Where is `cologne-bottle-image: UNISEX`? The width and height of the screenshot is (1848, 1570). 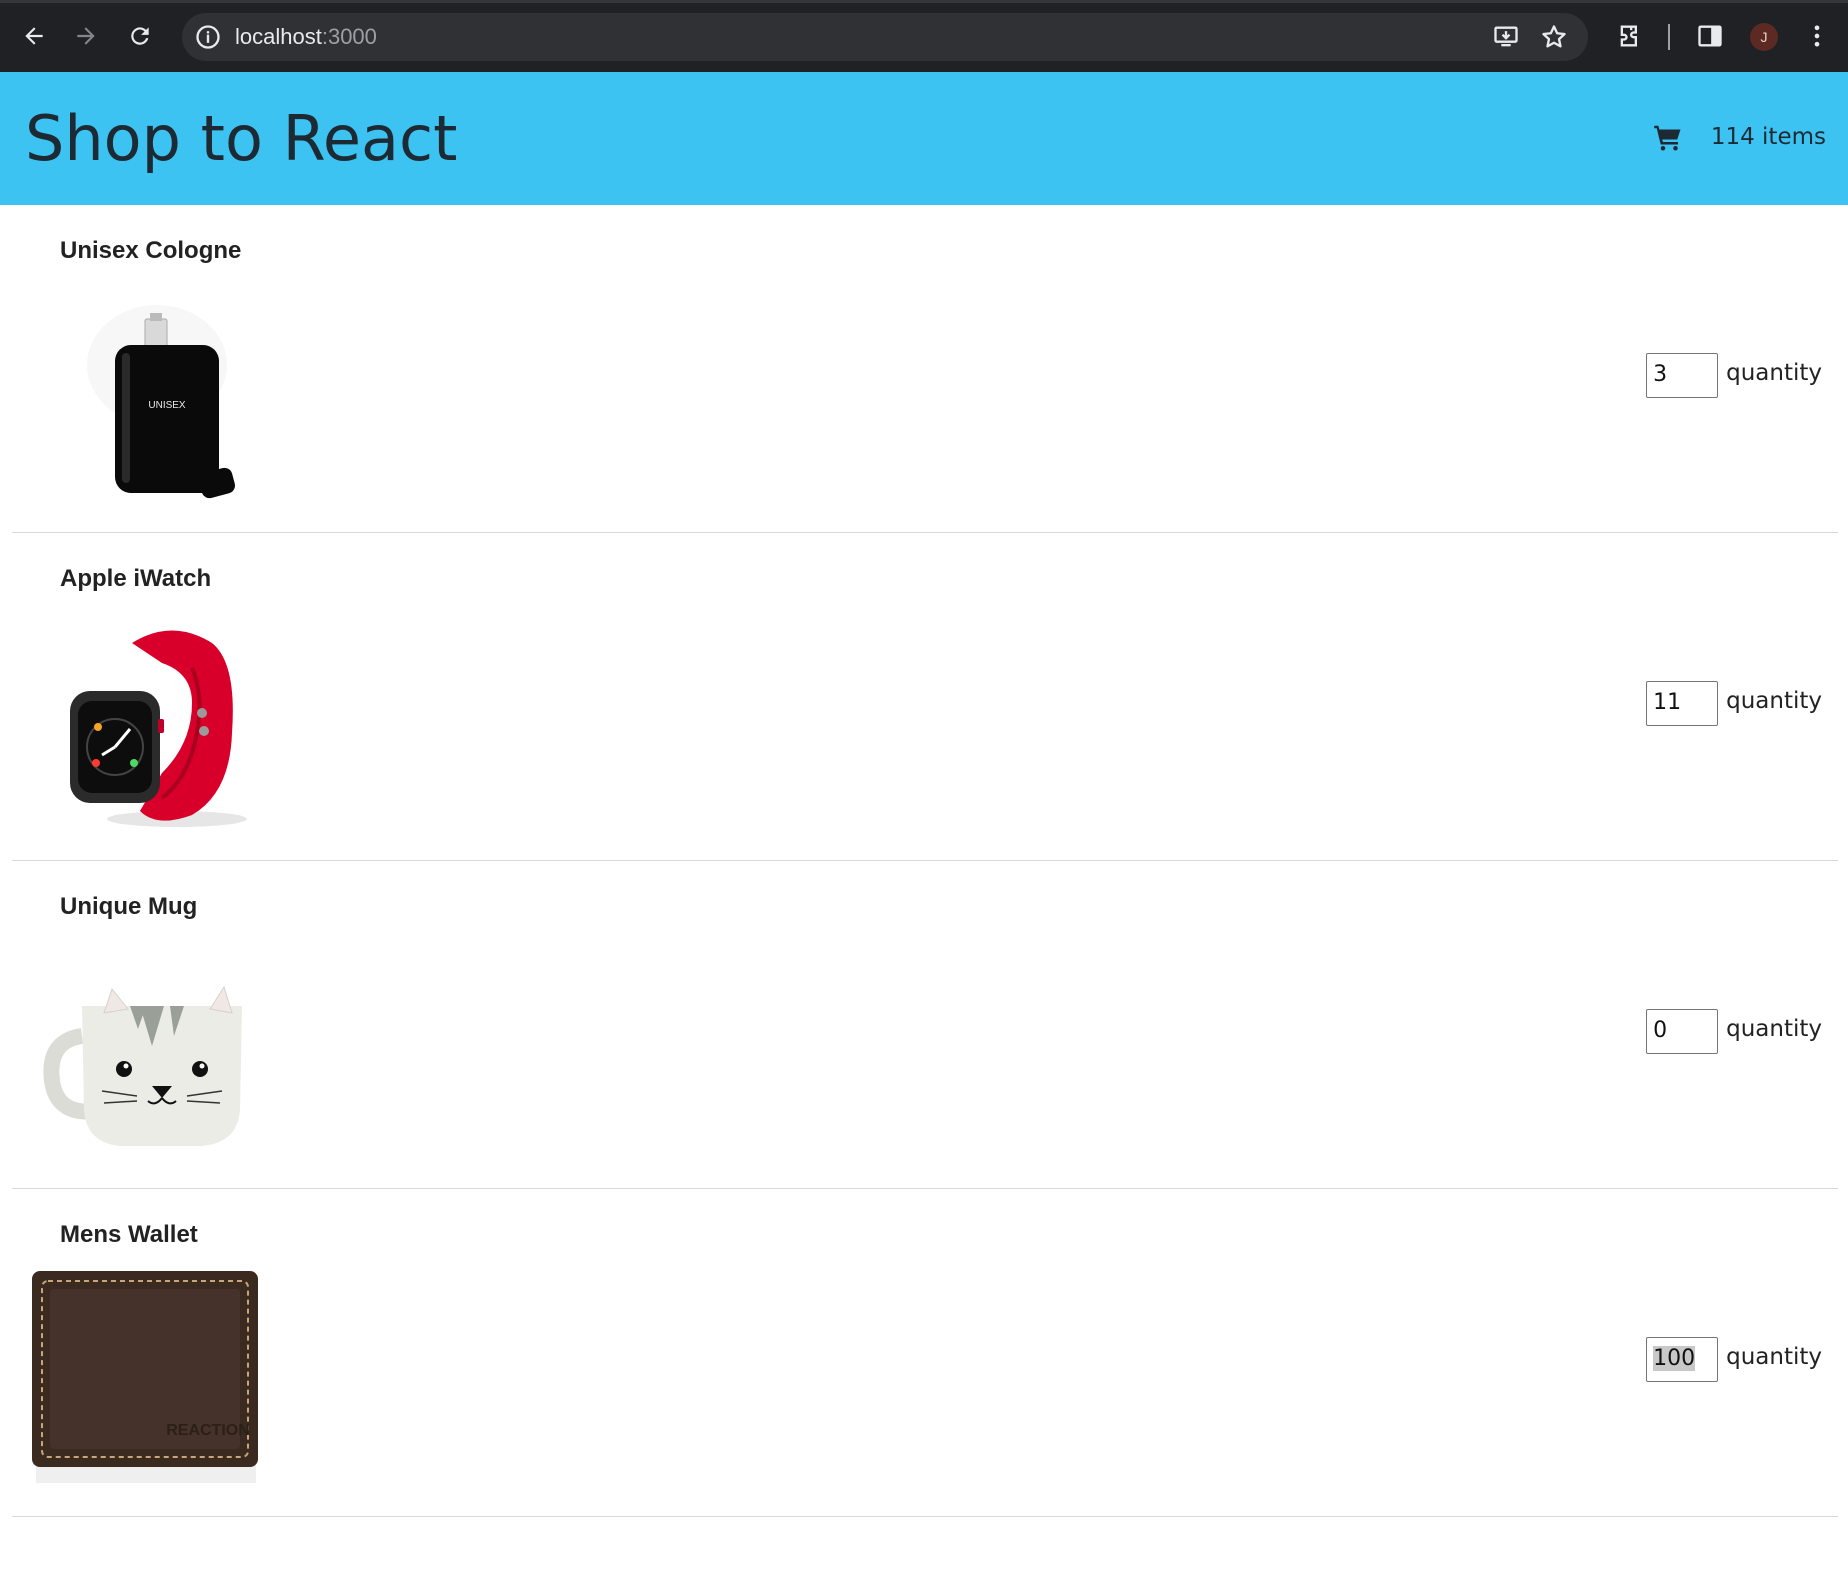
cologne-bottle-image: UNISEX is located at coordinates (161, 402).